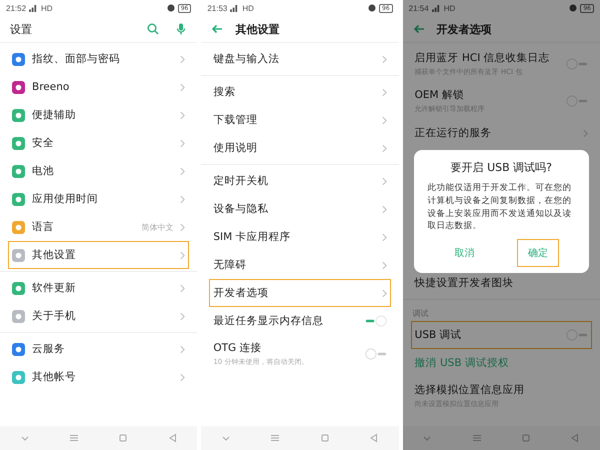  What do you see at coordinates (99, 349) in the screenshot?
I see `list-item: 云服务` at bounding box center [99, 349].